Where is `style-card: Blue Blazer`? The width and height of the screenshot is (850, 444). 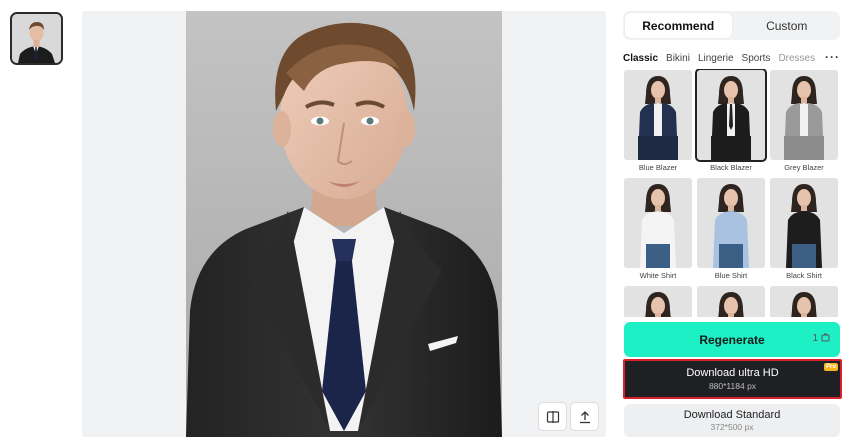 style-card: Blue Blazer is located at coordinates (658, 121).